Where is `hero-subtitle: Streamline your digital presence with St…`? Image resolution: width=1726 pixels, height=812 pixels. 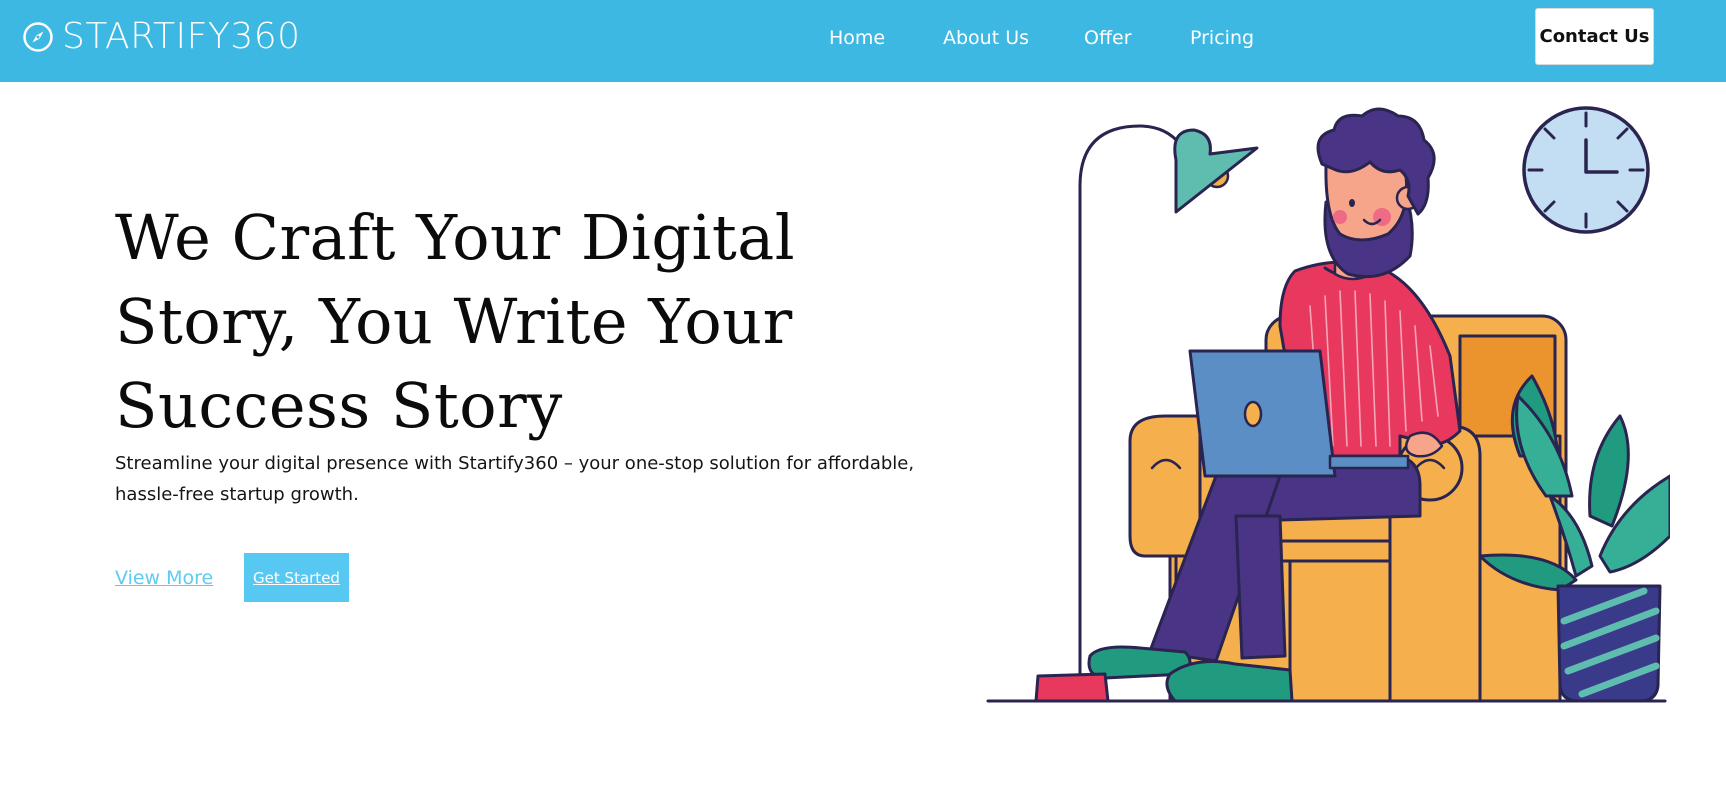
hero-subtitle: Streamline your digital presence with St… is located at coordinates (515, 479).